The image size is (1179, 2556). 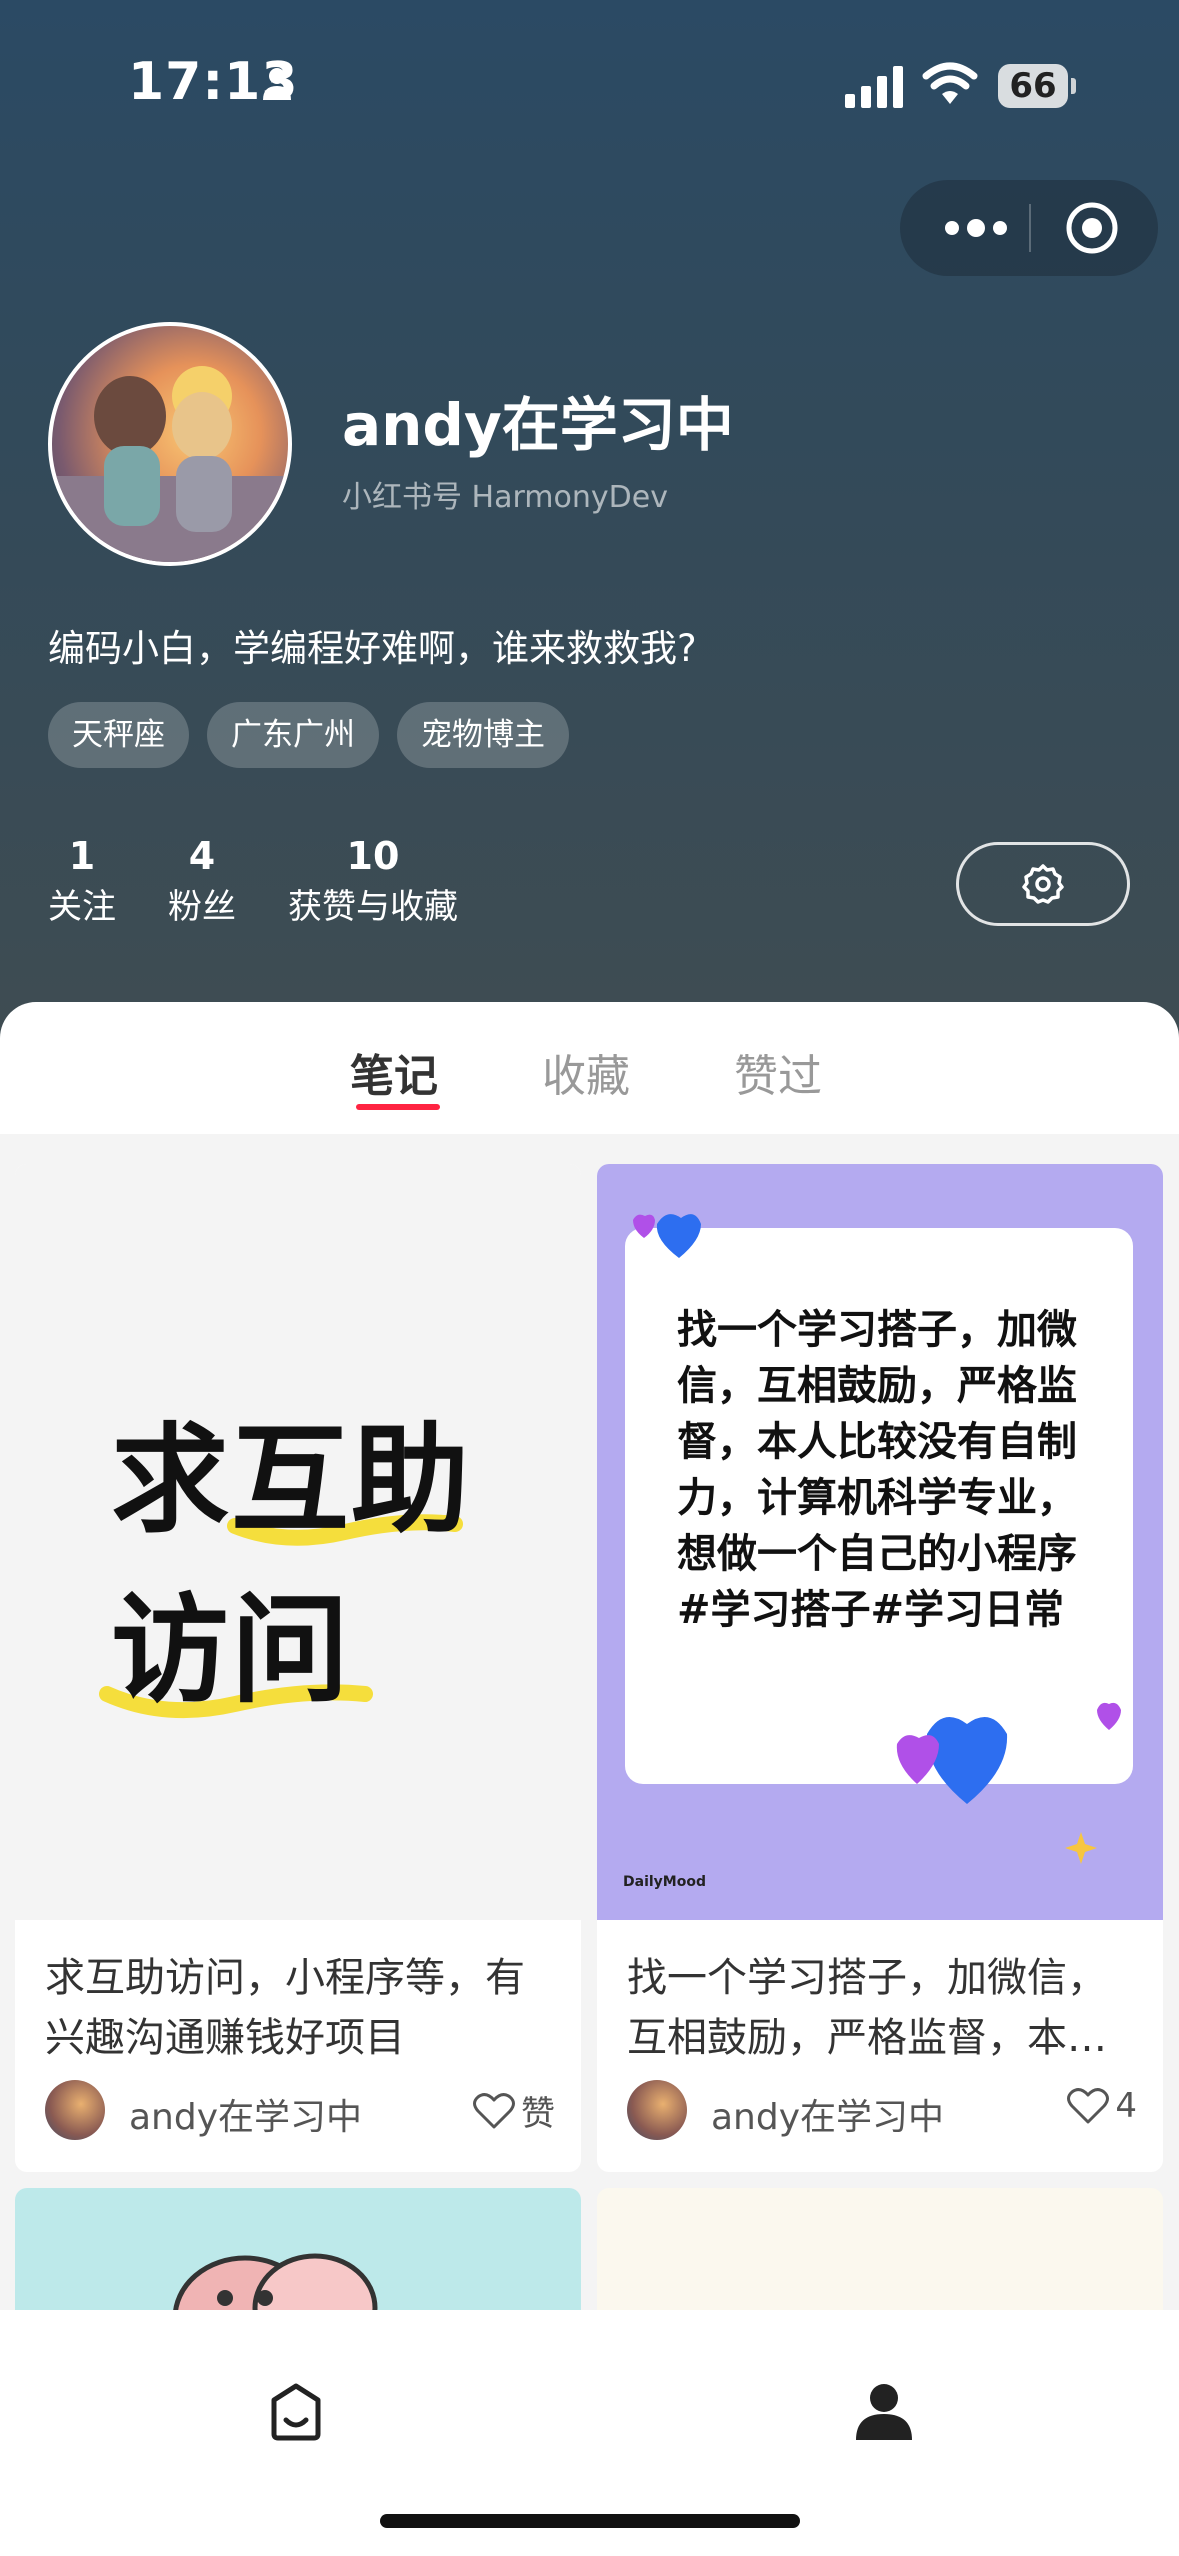 I want to click on like-count: 赞, so click(x=538, y=2114).